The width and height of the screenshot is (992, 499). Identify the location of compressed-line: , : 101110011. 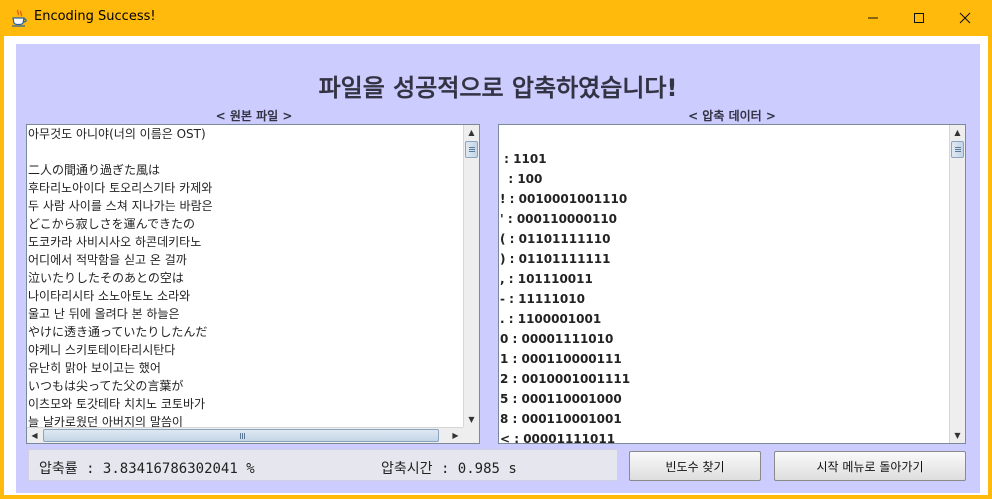
(546, 279).